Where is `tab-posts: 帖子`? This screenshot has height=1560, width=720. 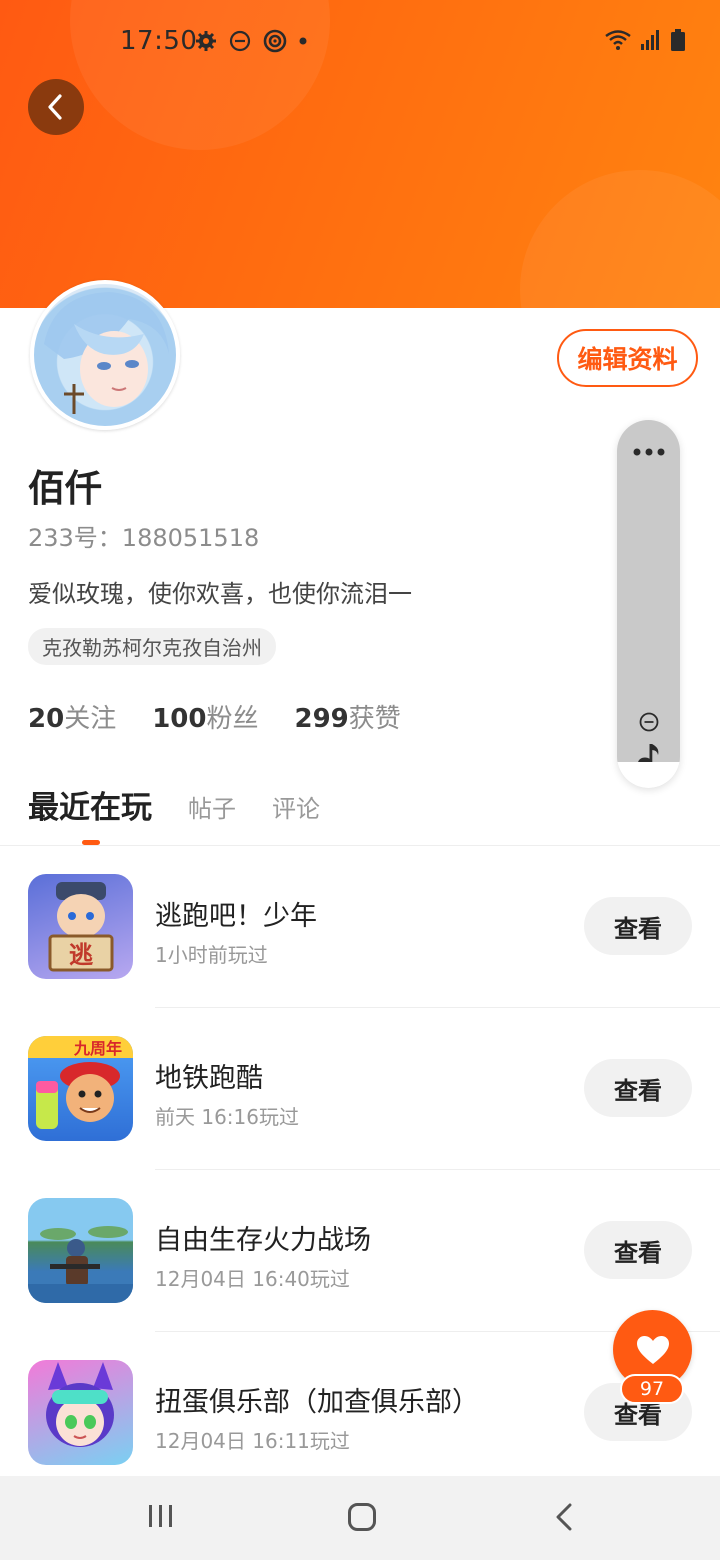
tab-posts: 帖子 is located at coordinates (212, 808).